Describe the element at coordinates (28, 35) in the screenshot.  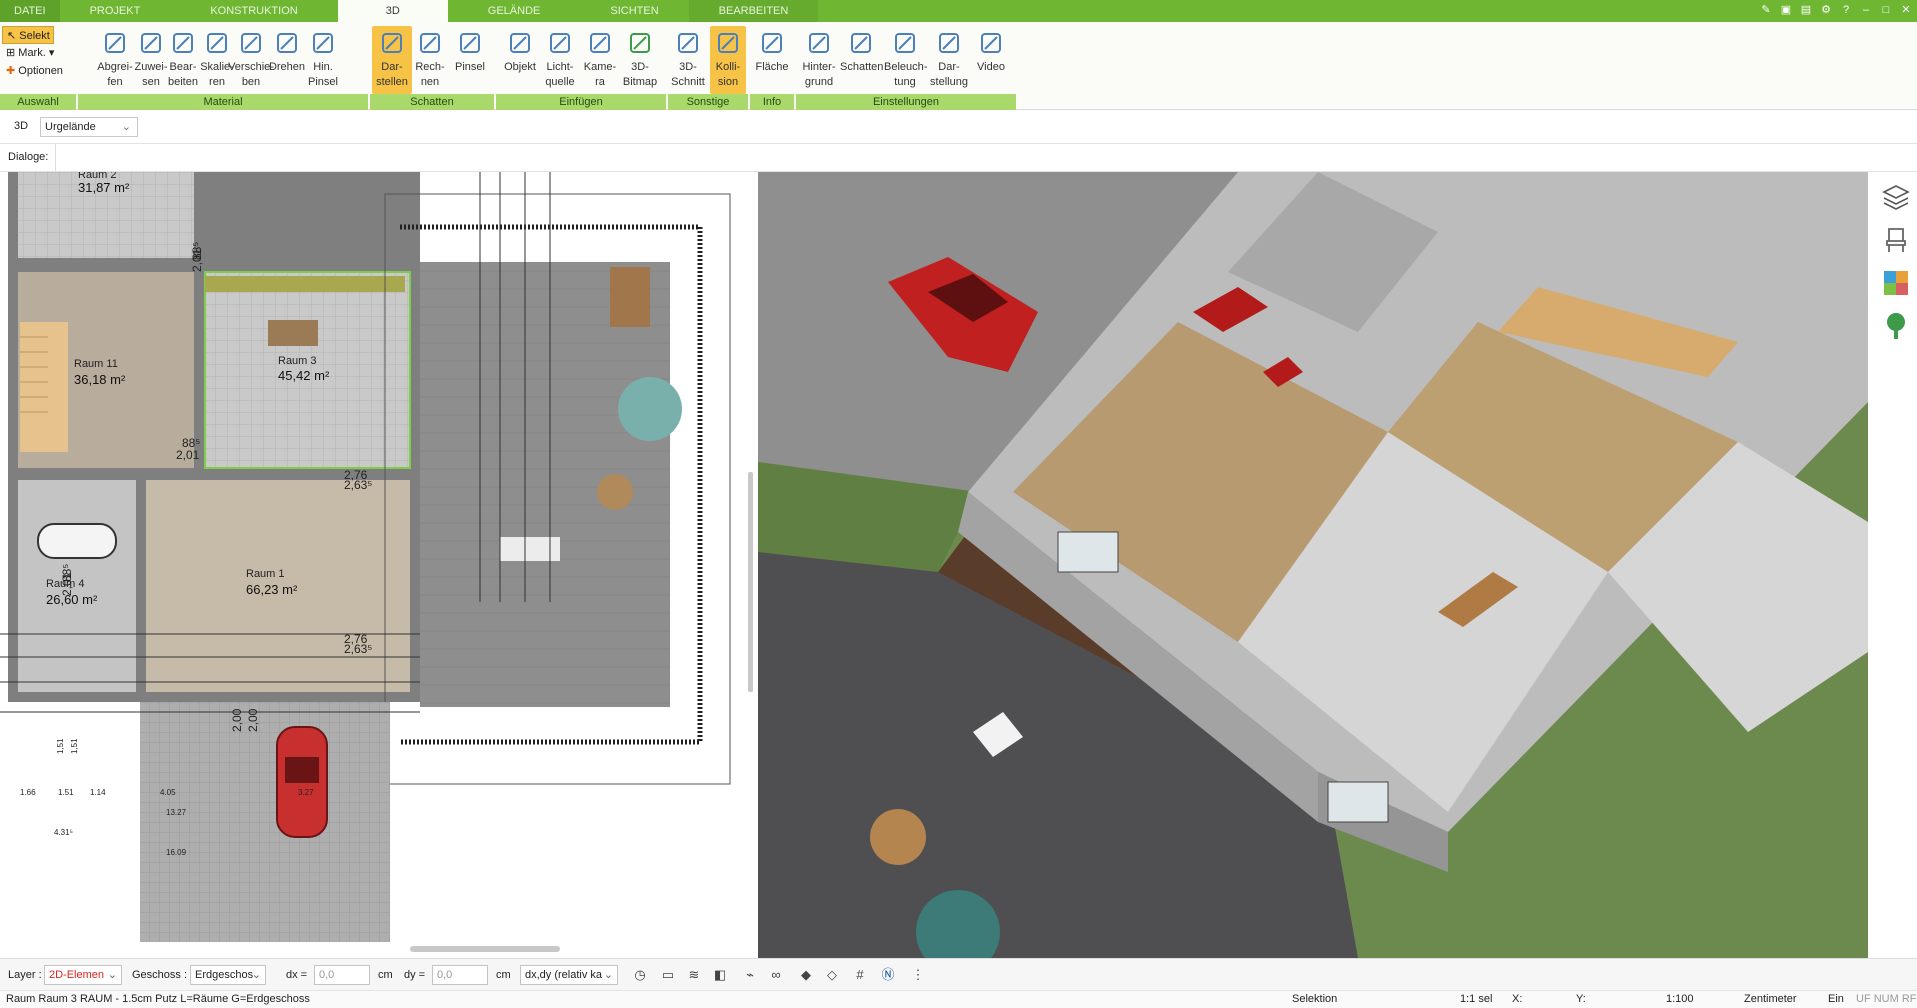
I see `selekt-button: ↖ Selekt` at that location.